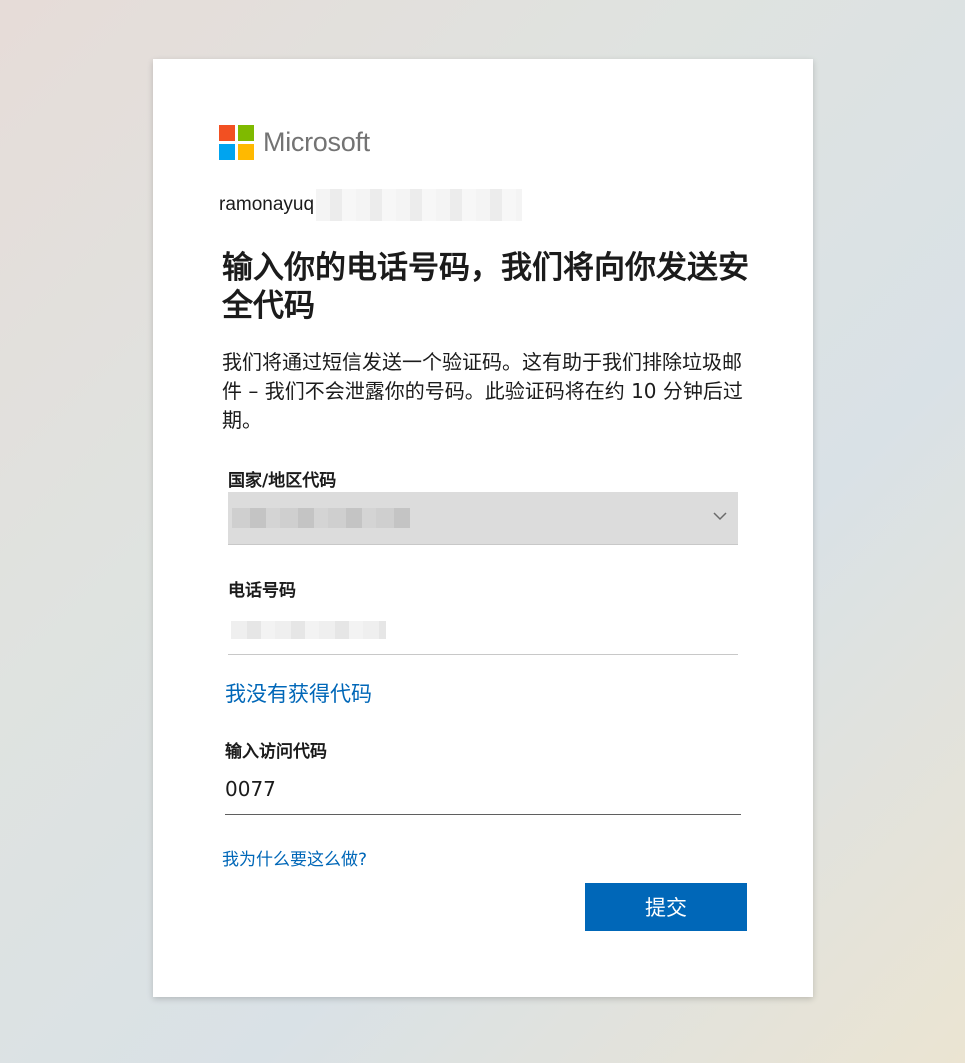  I want to click on account-identity: ramonayuq, so click(371, 205).